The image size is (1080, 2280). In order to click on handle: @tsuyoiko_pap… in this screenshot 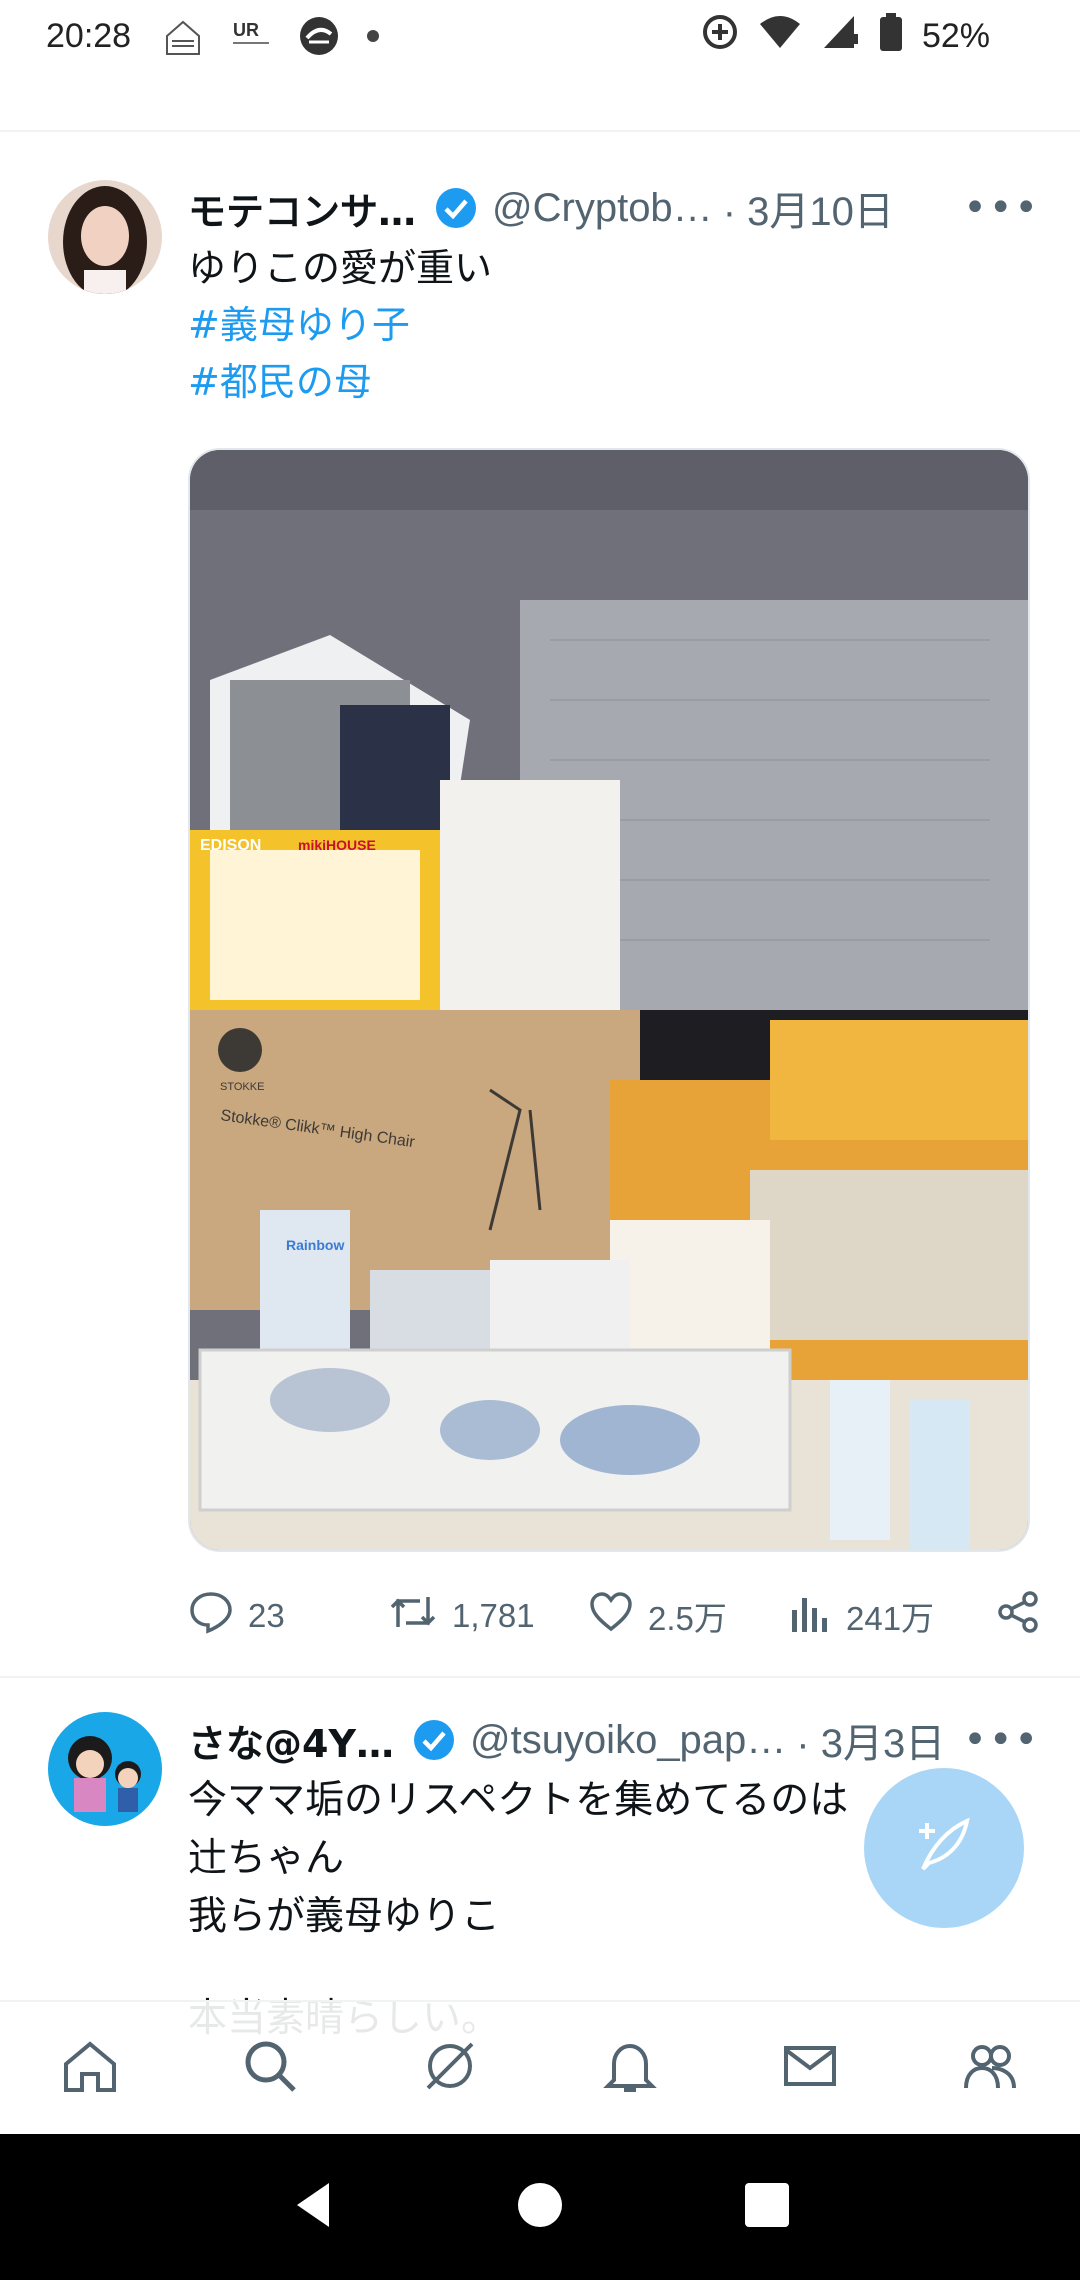, I will do `click(628, 1740)`.